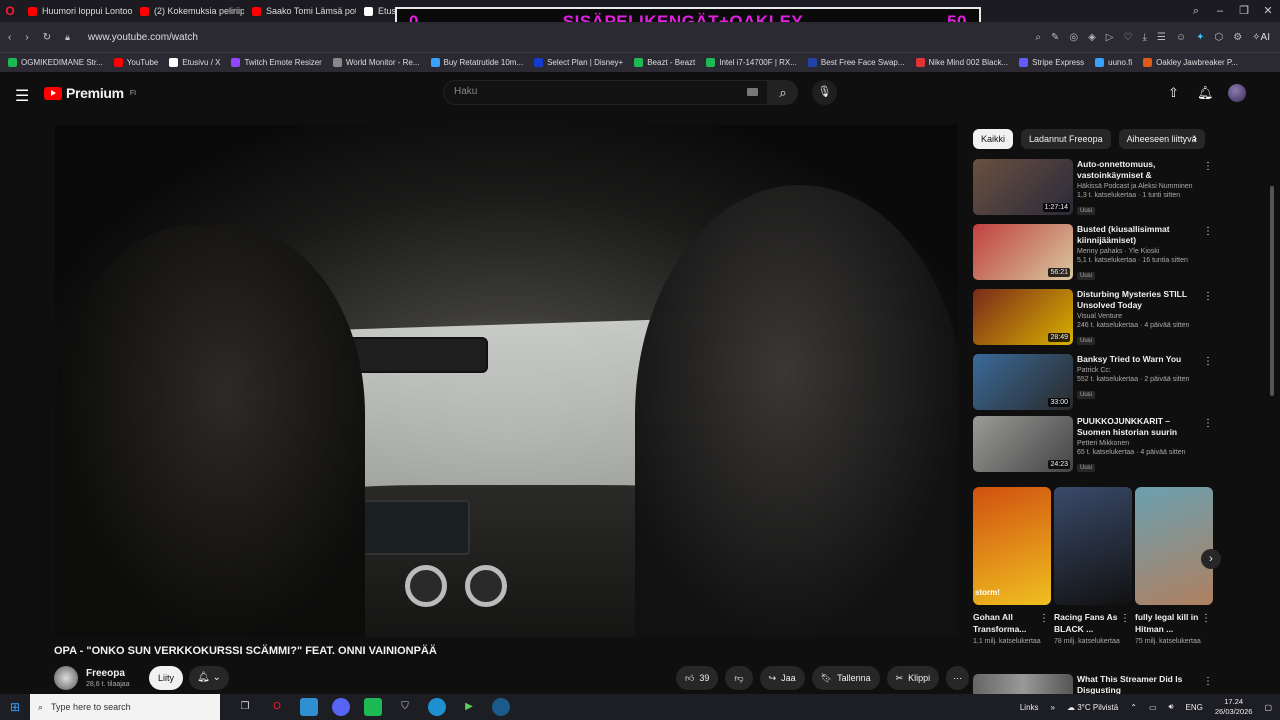  What do you see at coordinates (1092, 37) in the screenshot?
I see `shield-icon: ◈` at bounding box center [1092, 37].